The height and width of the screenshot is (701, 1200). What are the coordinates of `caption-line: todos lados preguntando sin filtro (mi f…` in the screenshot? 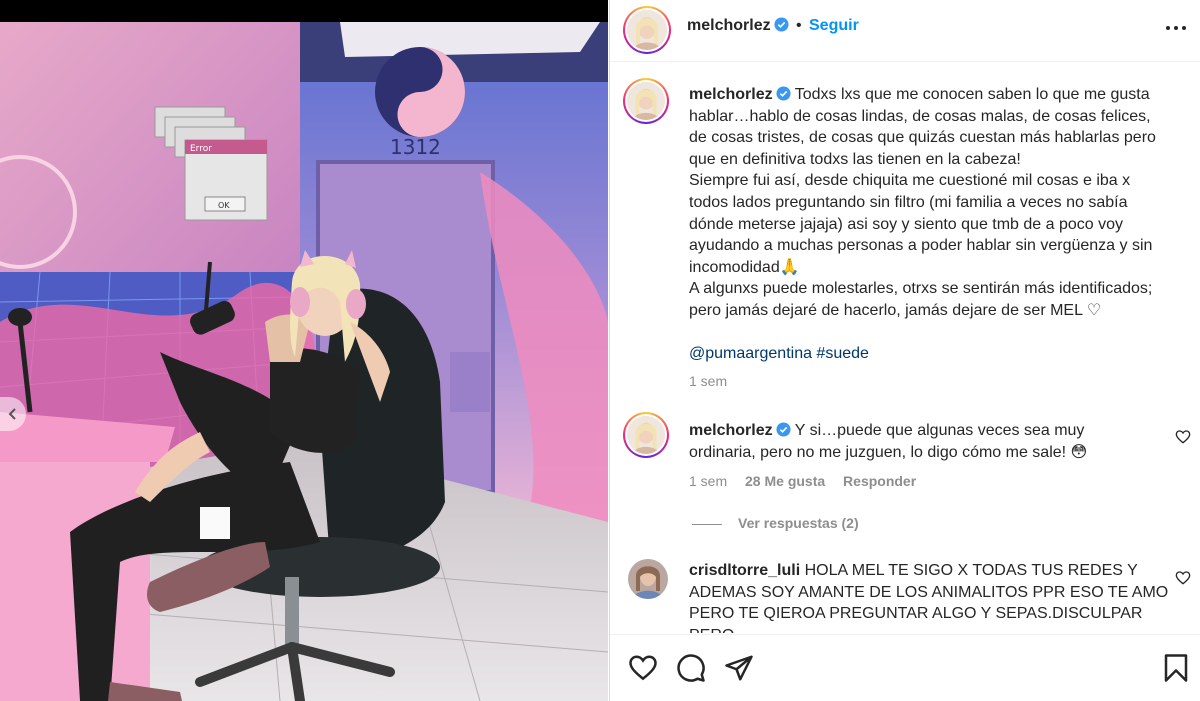 It's located at (908, 202).